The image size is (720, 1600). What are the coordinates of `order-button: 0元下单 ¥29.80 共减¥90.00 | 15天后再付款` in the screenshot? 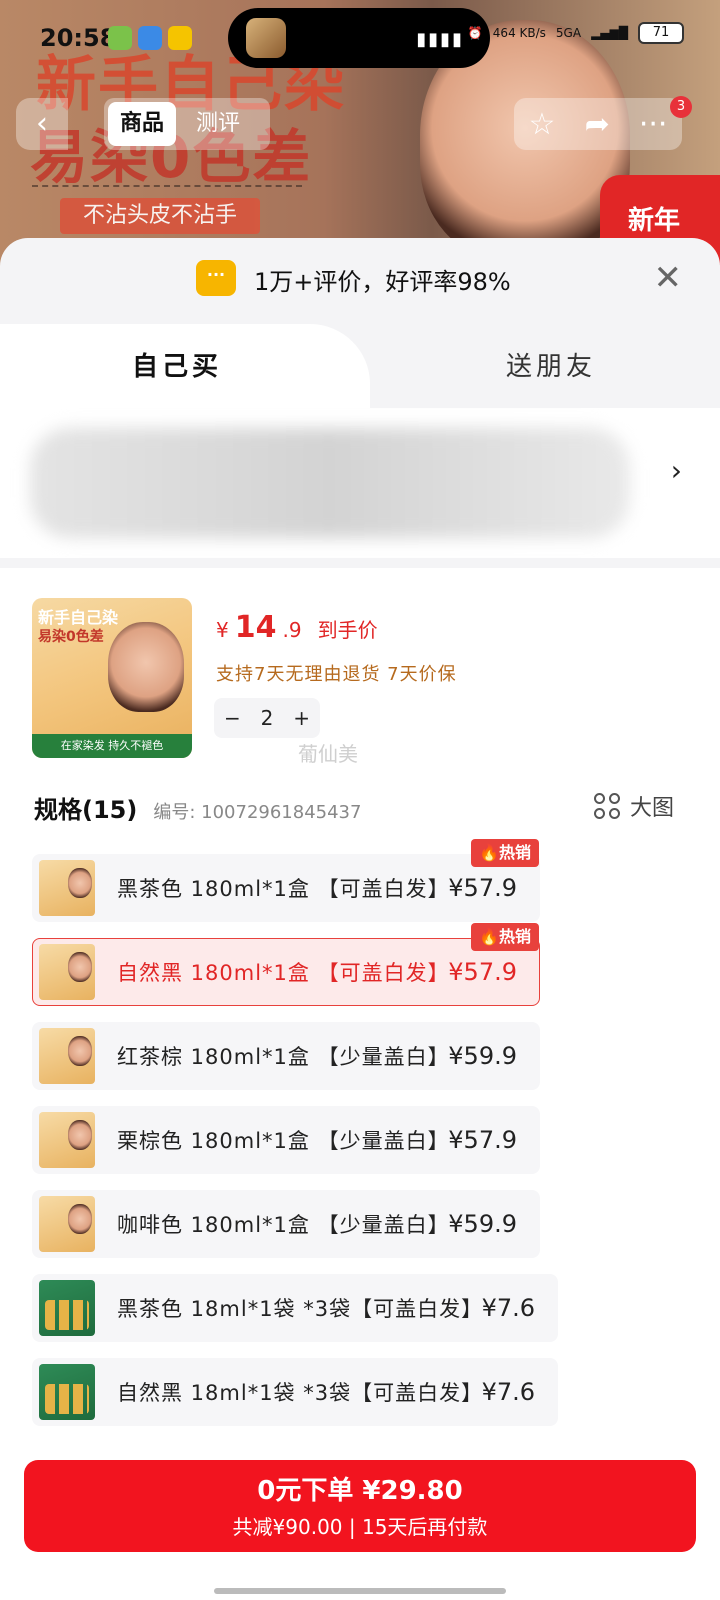 It's located at (360, 1506).